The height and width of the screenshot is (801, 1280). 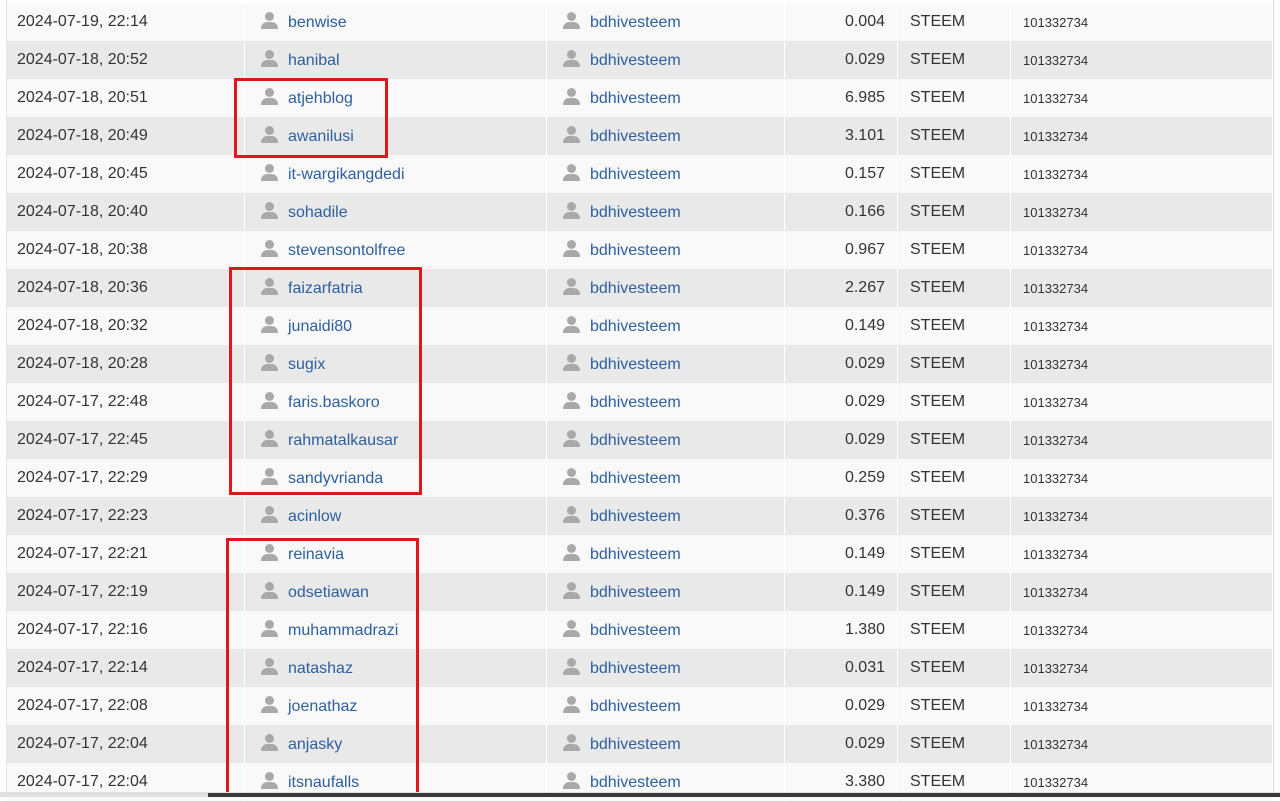 What do you see at coordinates (328, 592) in the screenshot?
I see `sender-link: odsetiawan` at bounding box center [328, 592].